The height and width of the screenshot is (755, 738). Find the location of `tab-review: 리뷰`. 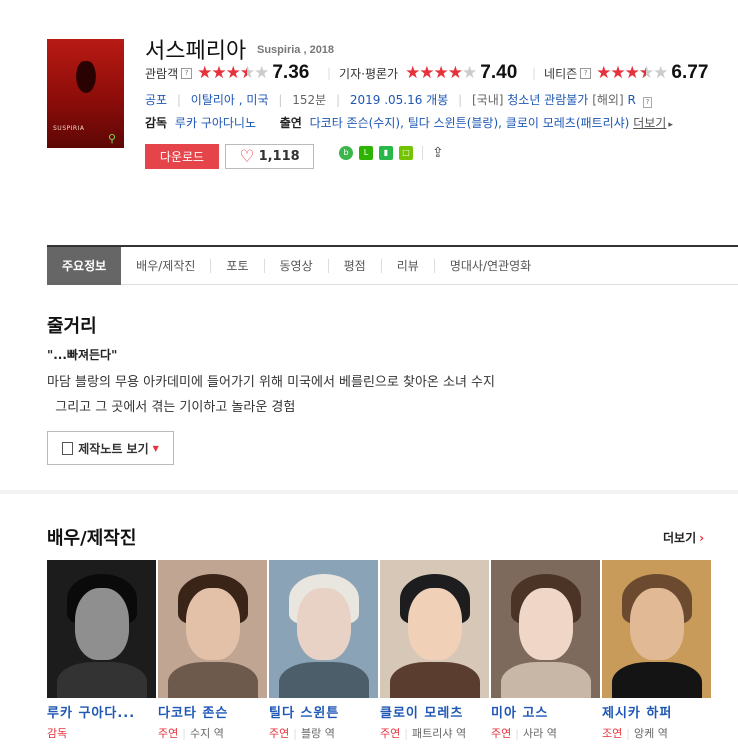

tab-review: 리뷰 is located at coordinates (408, 265).